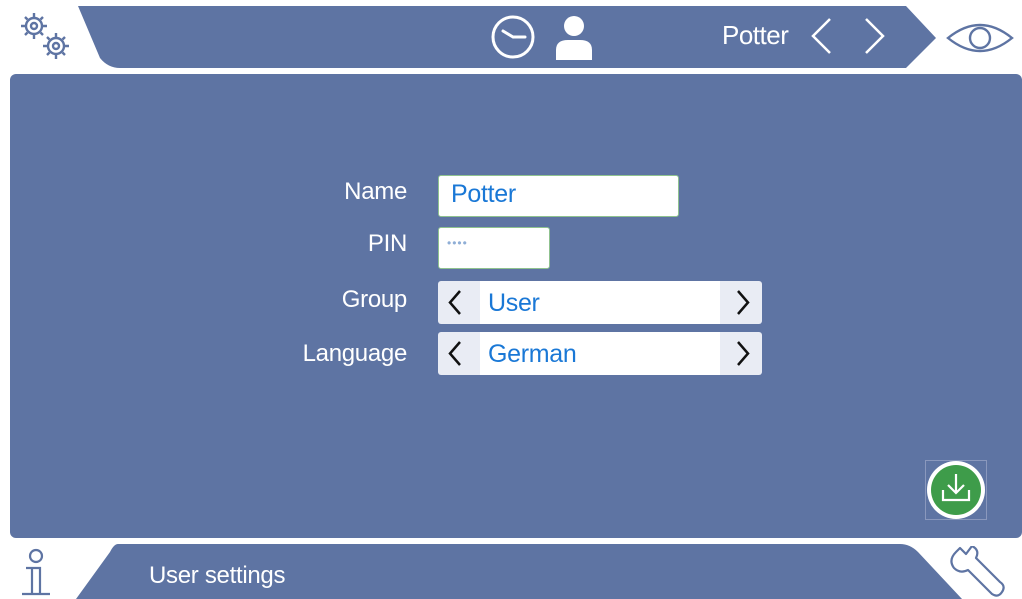  Describe the element at coordinates (821, 36) in the screenshot. I see `chevron-left-icon` at that location.